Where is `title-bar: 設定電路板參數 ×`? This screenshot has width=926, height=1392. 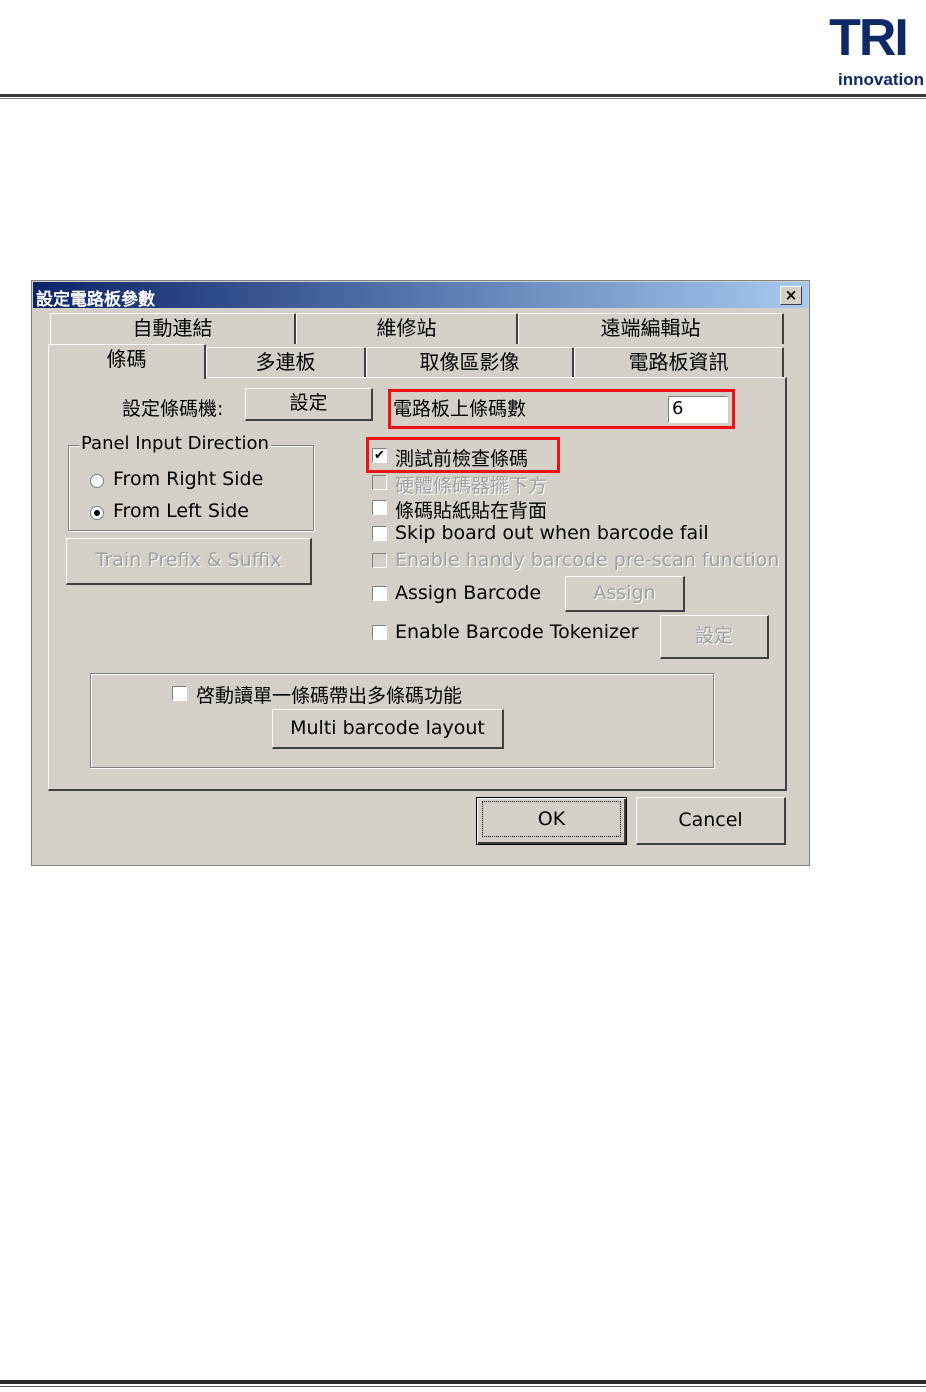 title-bar: 設定電路板參數 × is located at coordinates (420, 296).